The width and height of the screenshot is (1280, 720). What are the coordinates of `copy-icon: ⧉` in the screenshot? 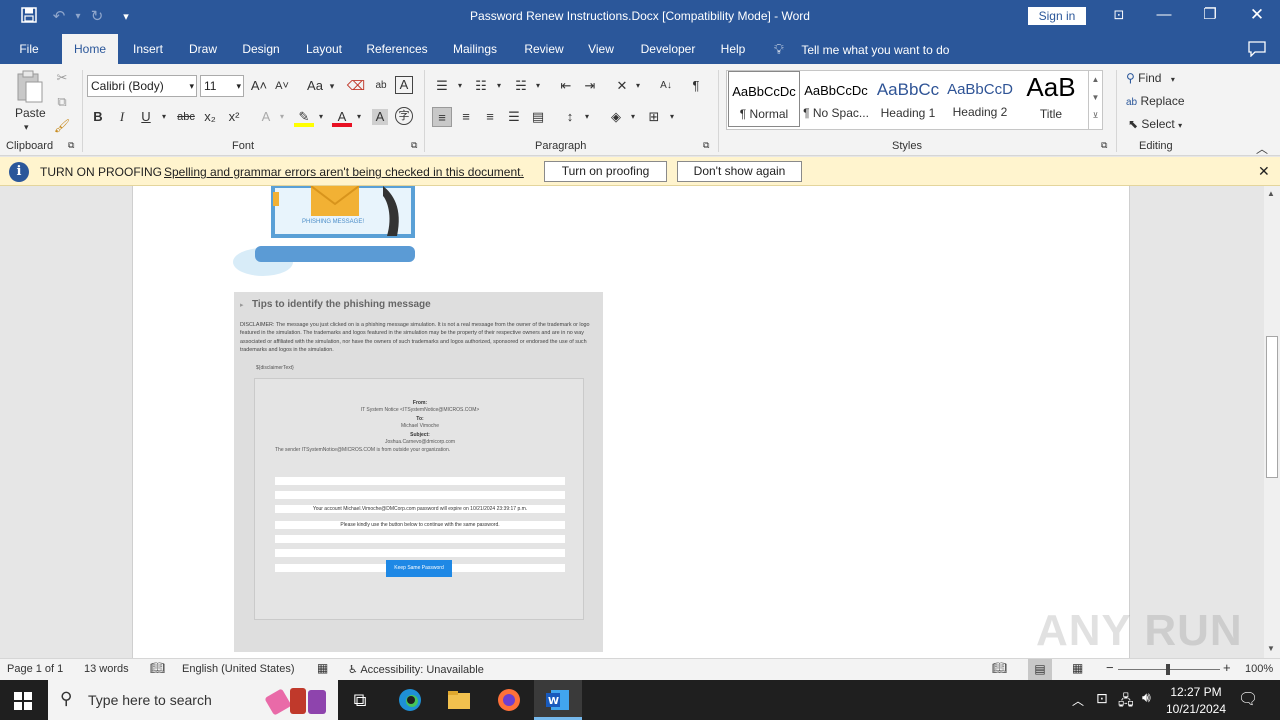 It's located at (62, 102).